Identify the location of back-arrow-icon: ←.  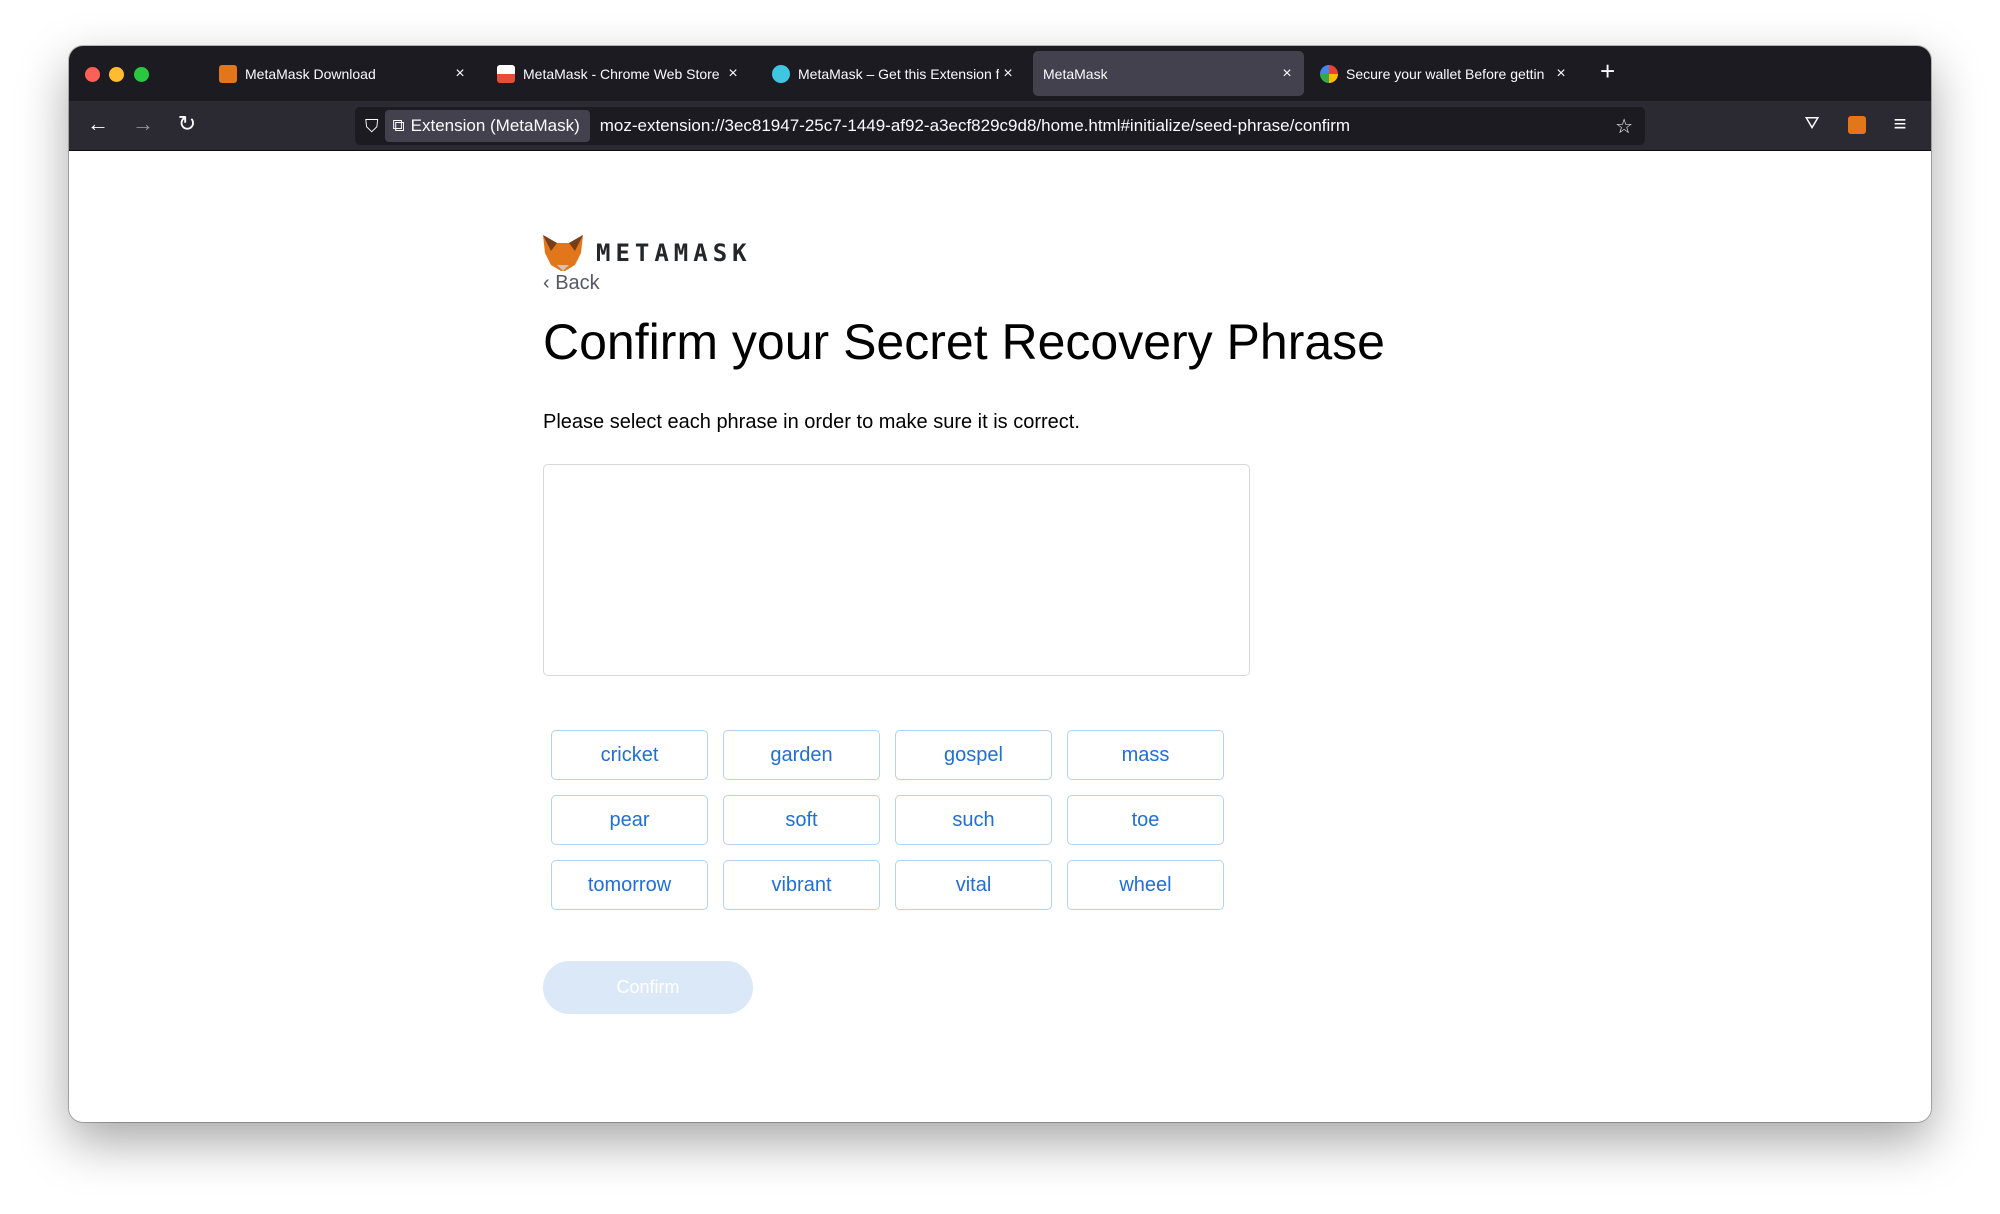
(98, 124).